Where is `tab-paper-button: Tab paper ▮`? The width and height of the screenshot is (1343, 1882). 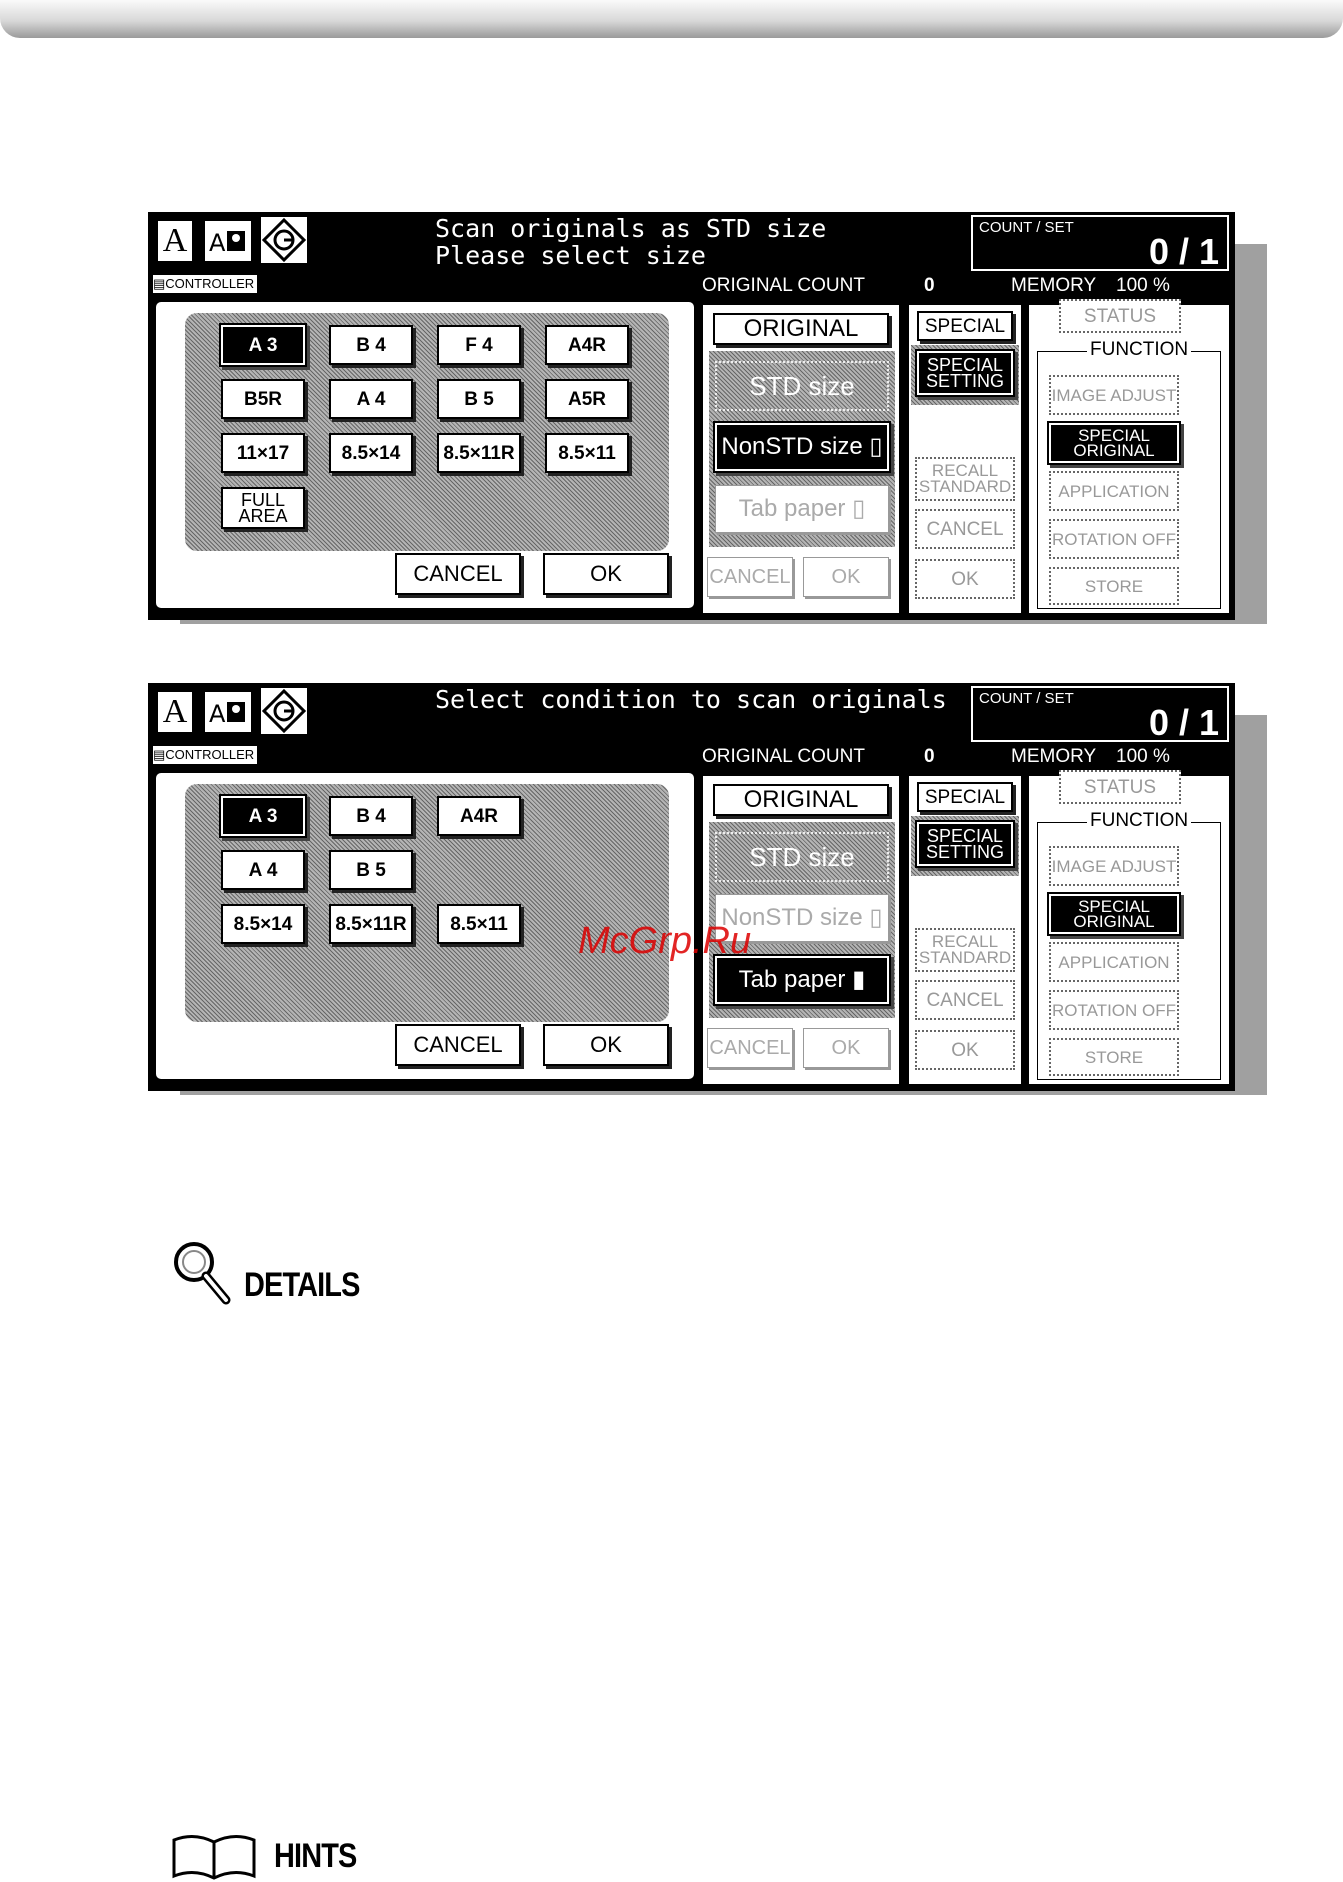 tab-paper-button: Tab paper ▮ is located at coordinates (802, 980).